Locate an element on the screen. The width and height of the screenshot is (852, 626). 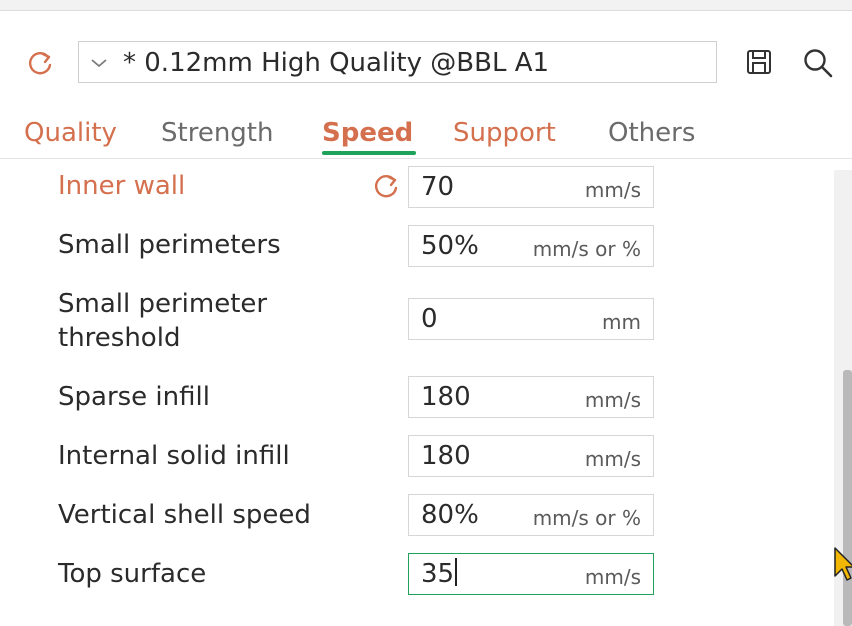
internal-solid-infill-field: 180 mm/s is located at coordinates (531, 456).